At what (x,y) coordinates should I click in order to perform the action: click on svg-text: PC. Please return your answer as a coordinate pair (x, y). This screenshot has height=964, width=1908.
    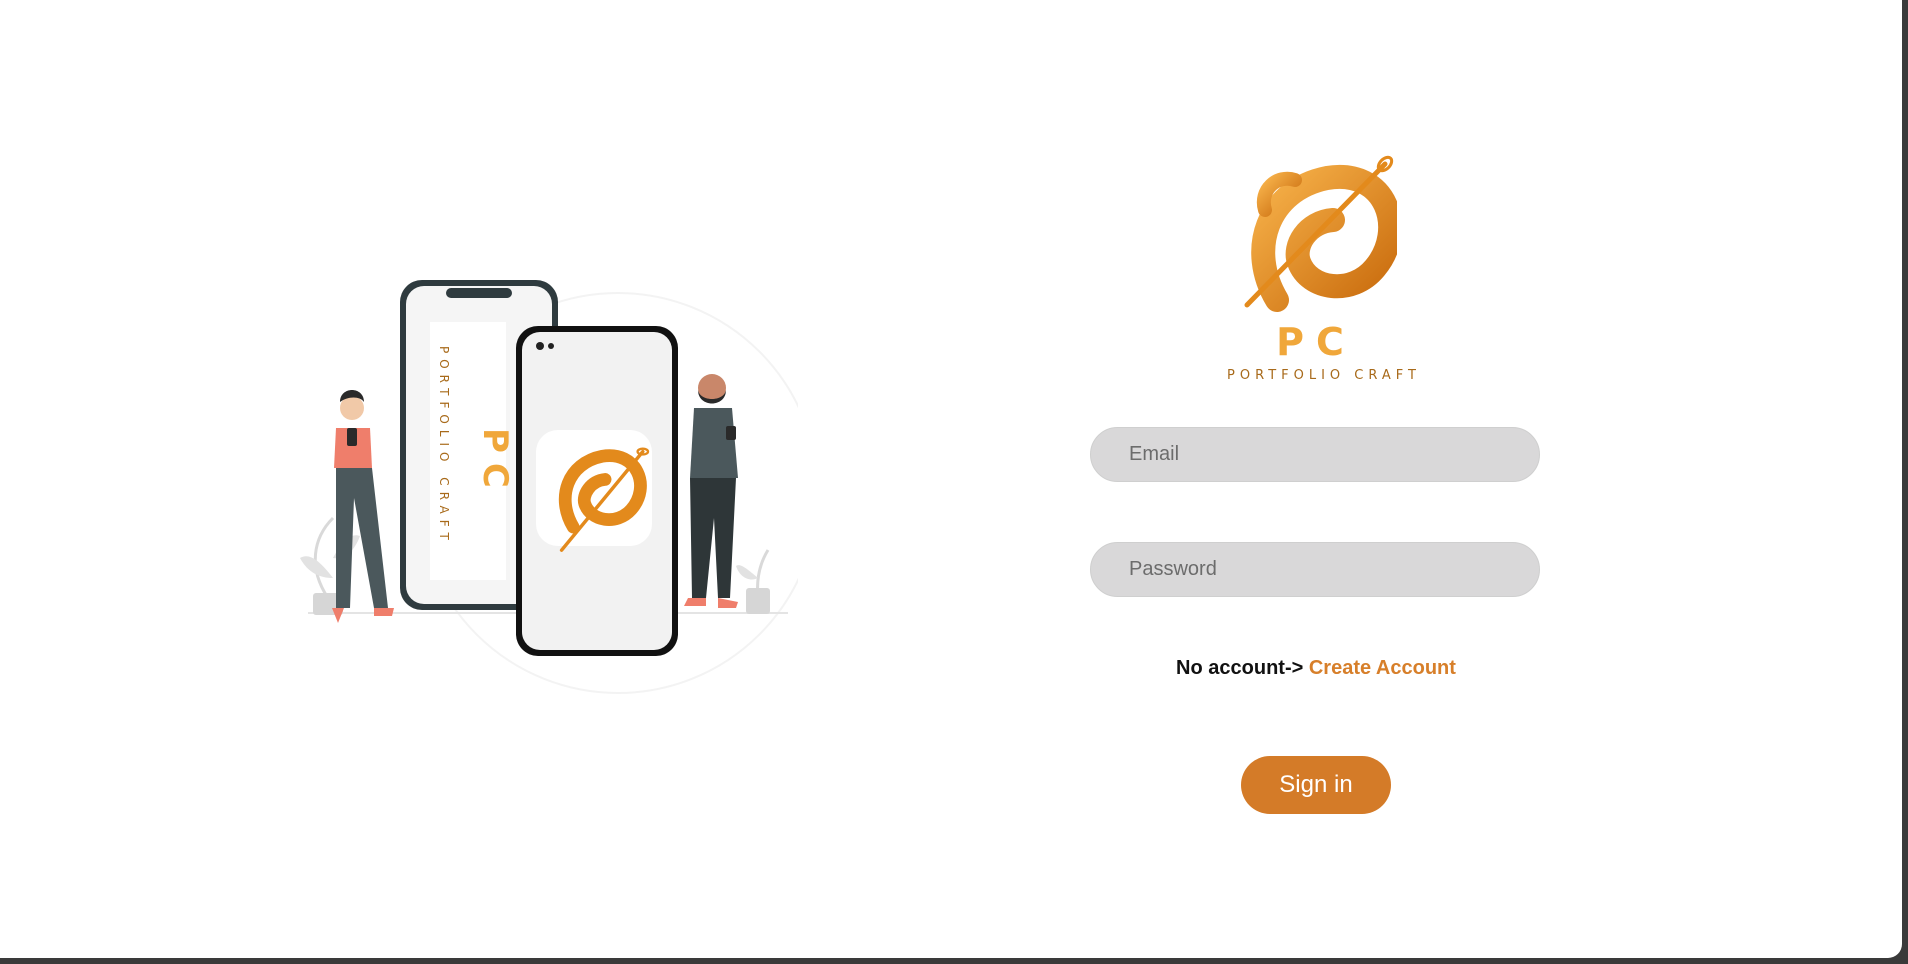
    Looking at the image, I should click on (495, 463).